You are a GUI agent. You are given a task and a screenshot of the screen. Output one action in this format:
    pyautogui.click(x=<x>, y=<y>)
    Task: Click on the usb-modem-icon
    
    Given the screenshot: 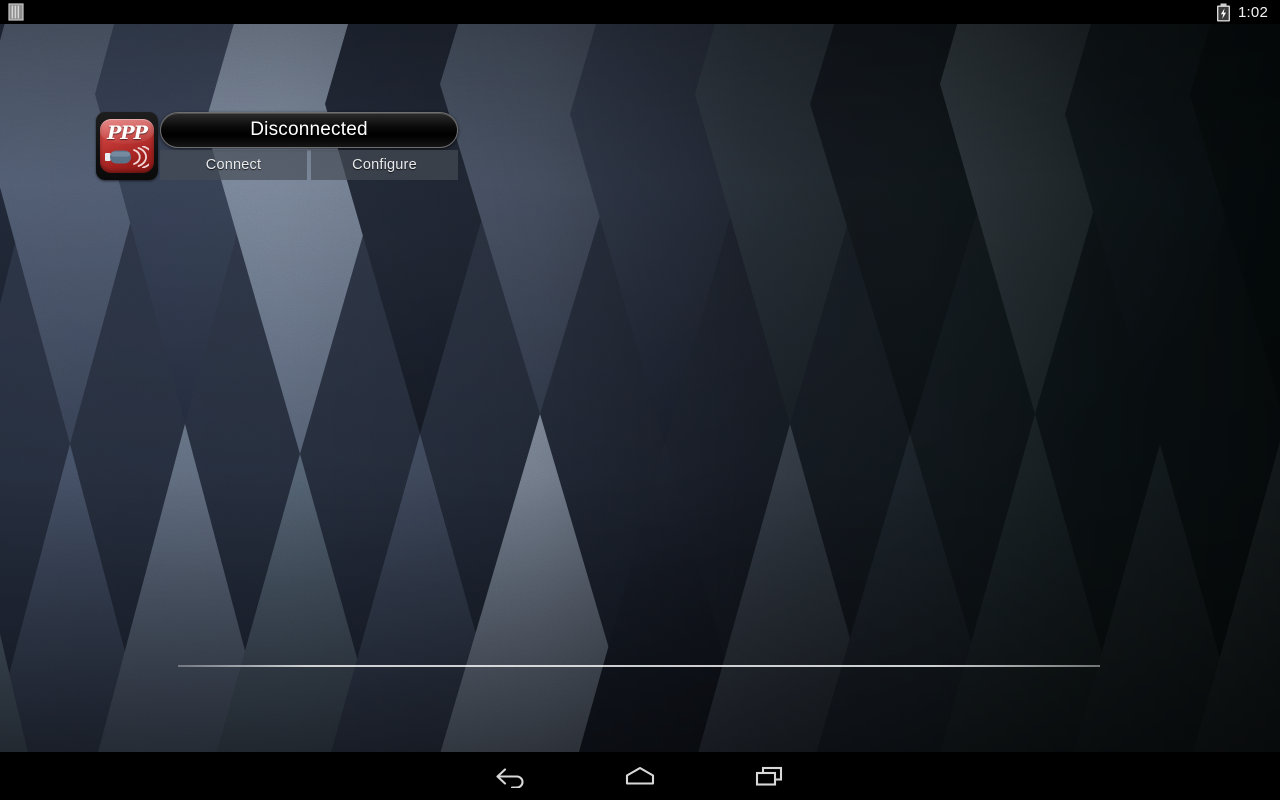 What is the action you would take?
    pyautogui.click(x=127, y=157)
    